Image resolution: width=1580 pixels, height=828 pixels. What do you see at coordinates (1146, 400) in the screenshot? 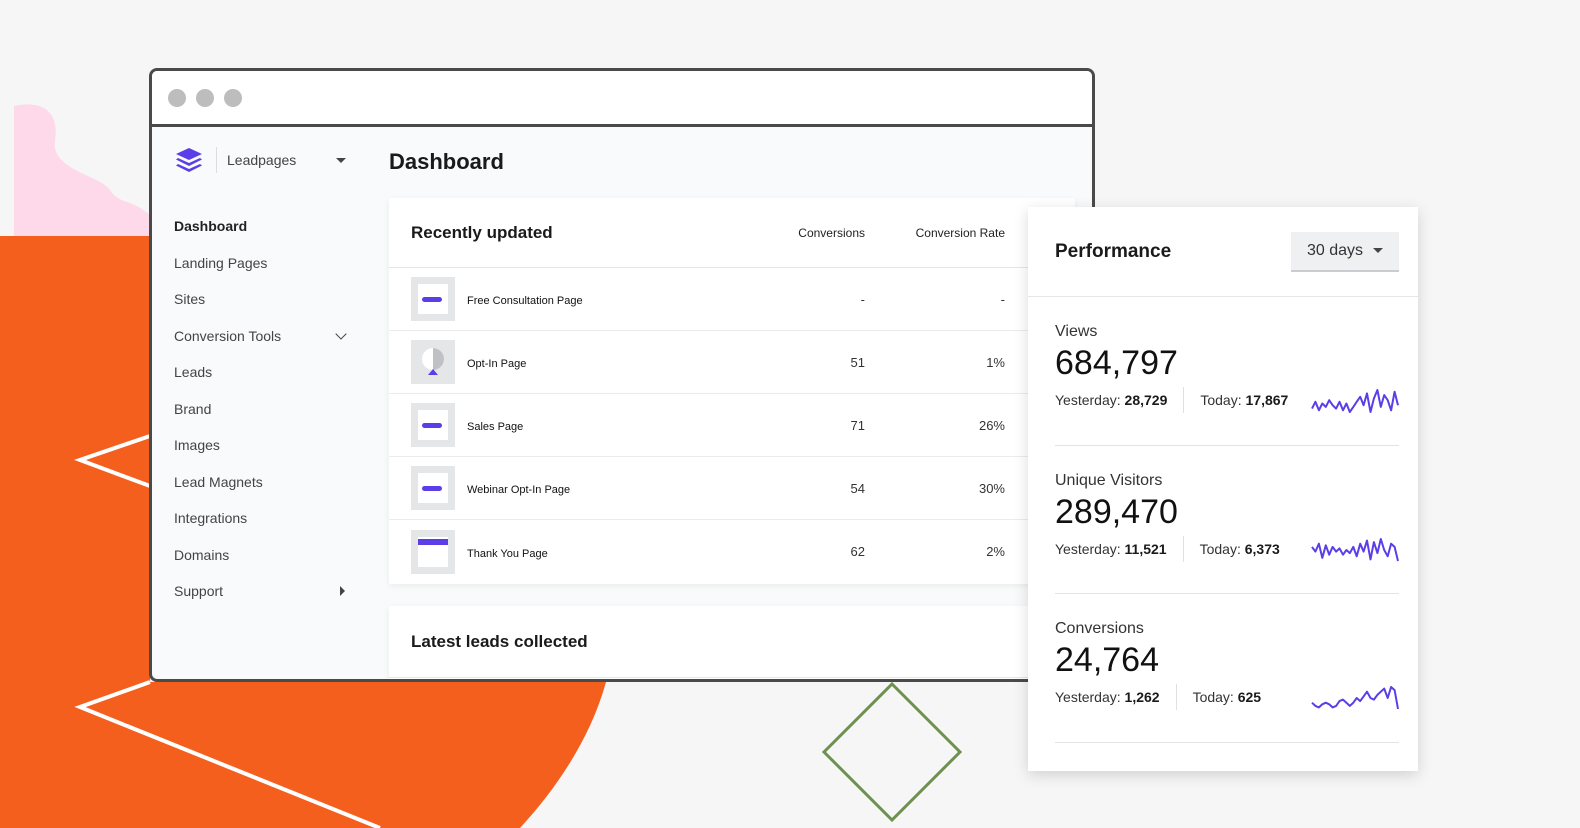
I see `yesterday-value: 28,729` at bounding box center [1146, 400].